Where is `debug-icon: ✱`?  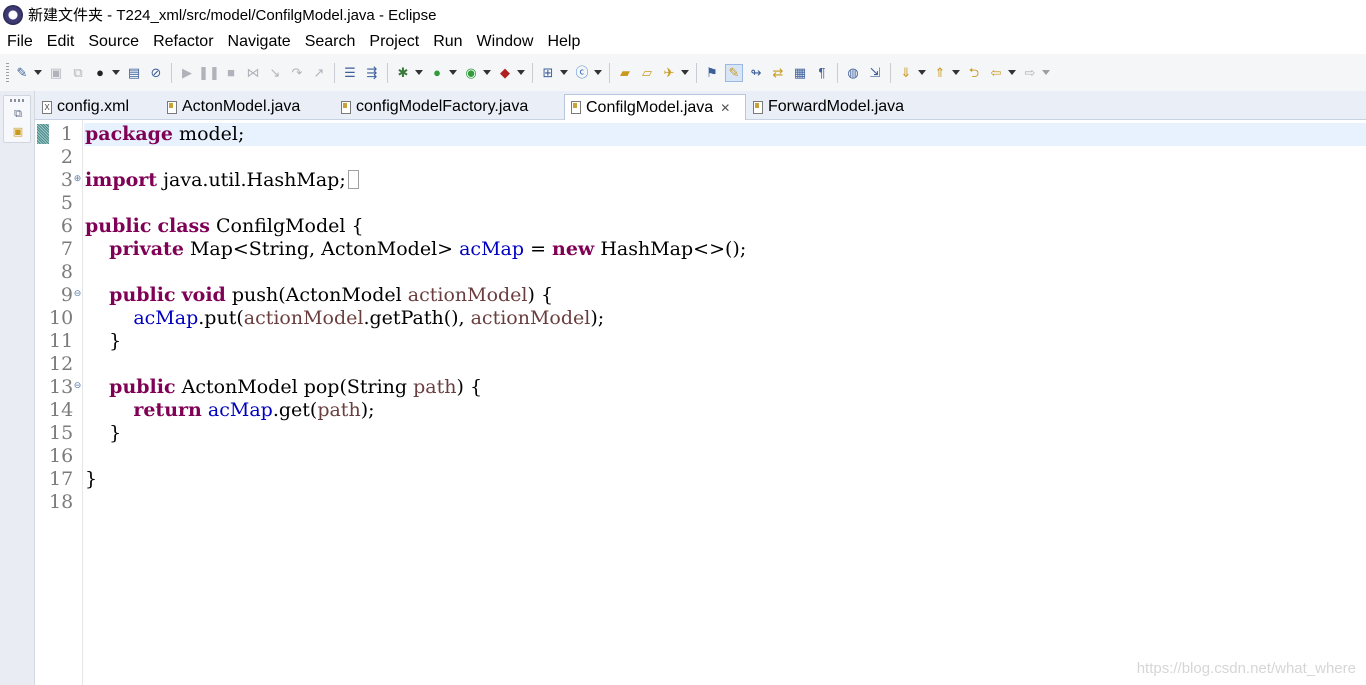 debug-icon: ✱ is located at coordinates (403, 73).